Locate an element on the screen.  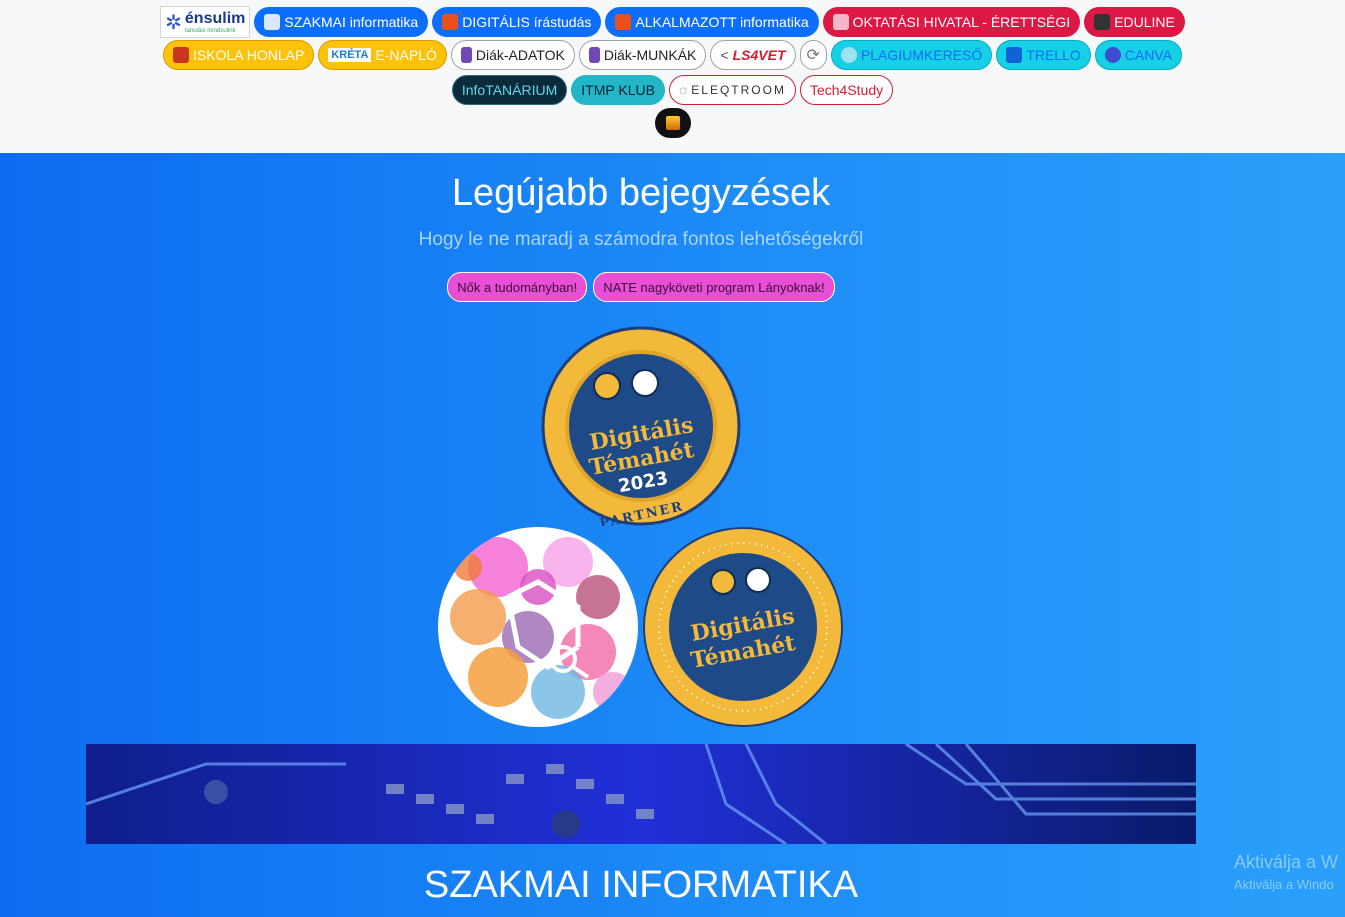
lightbulb-icon: ◌ is located at coordinates (683, 90).